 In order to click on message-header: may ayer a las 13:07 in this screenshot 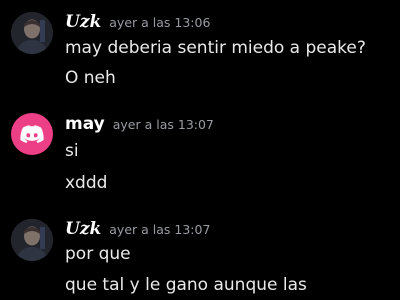, I will do `click(139, 124)`.